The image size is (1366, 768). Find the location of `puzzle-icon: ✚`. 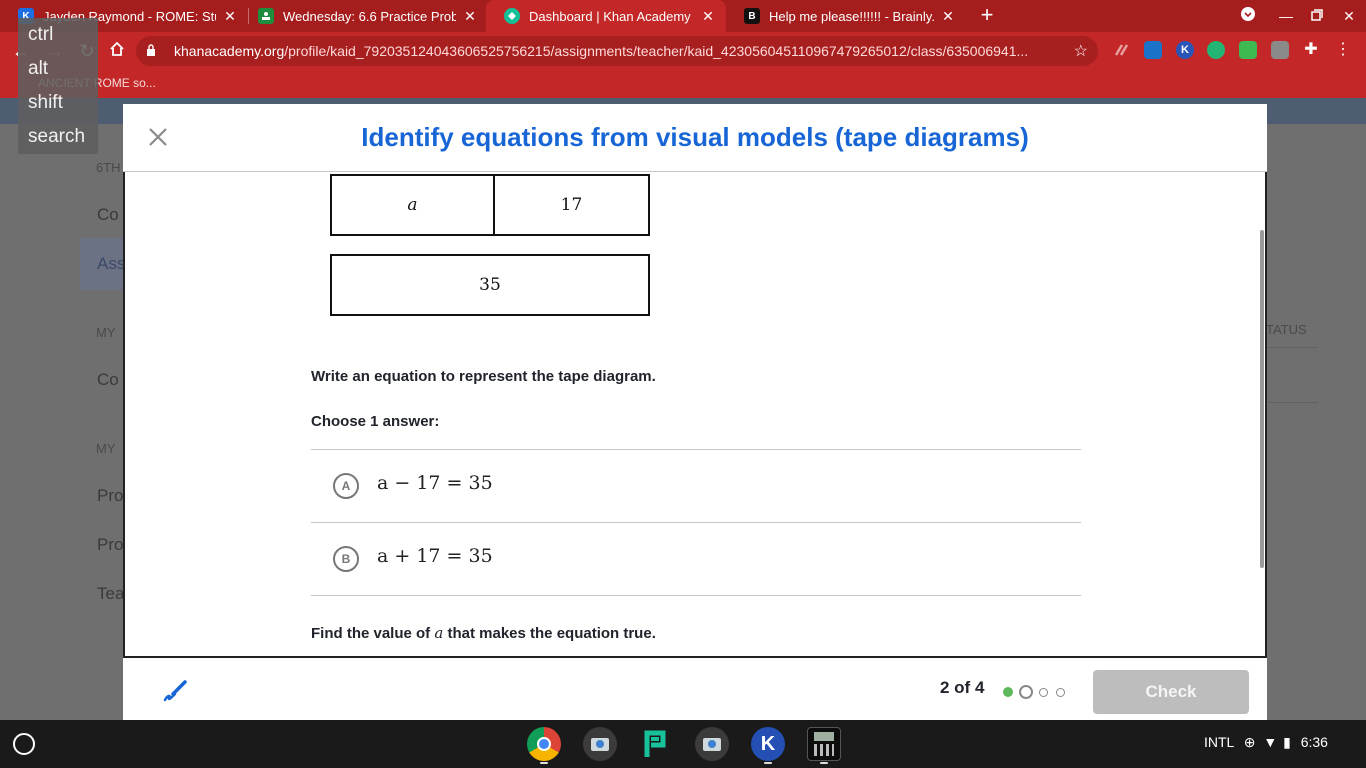

puzzle-icon: ✚ is located at coordinates (1311, 50).